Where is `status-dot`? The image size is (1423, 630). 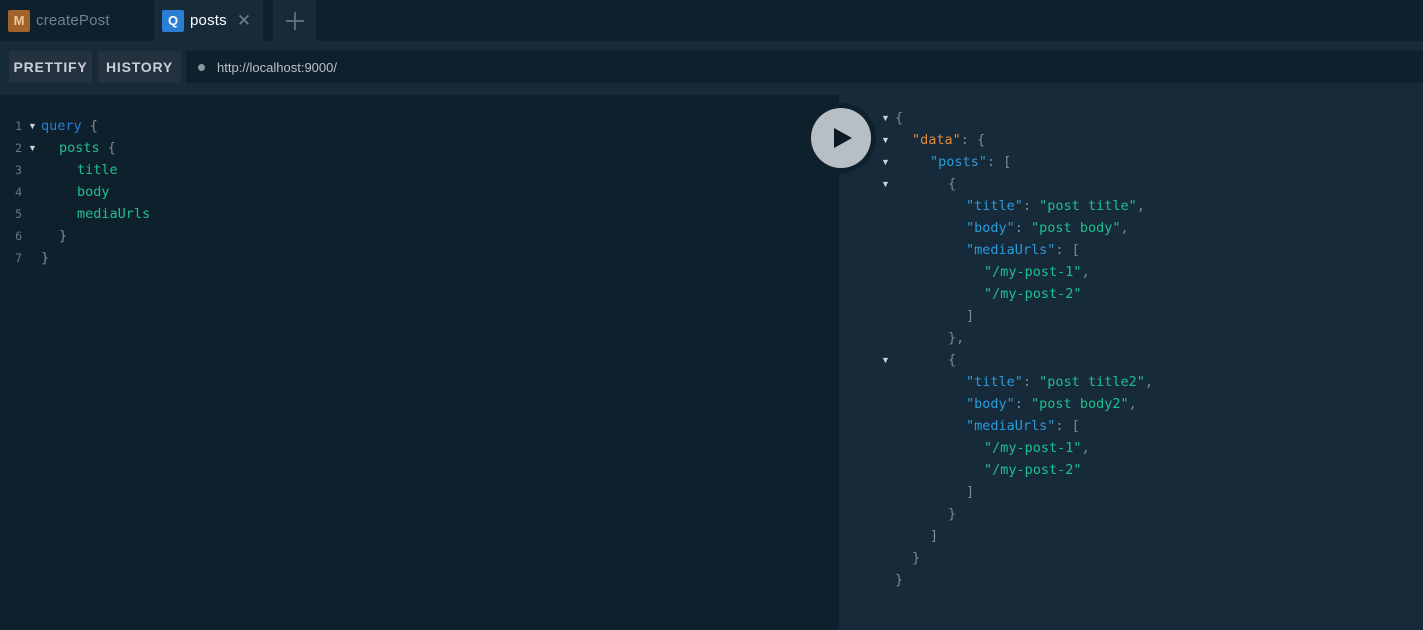 status-dot is located at coordinates (201, 67).